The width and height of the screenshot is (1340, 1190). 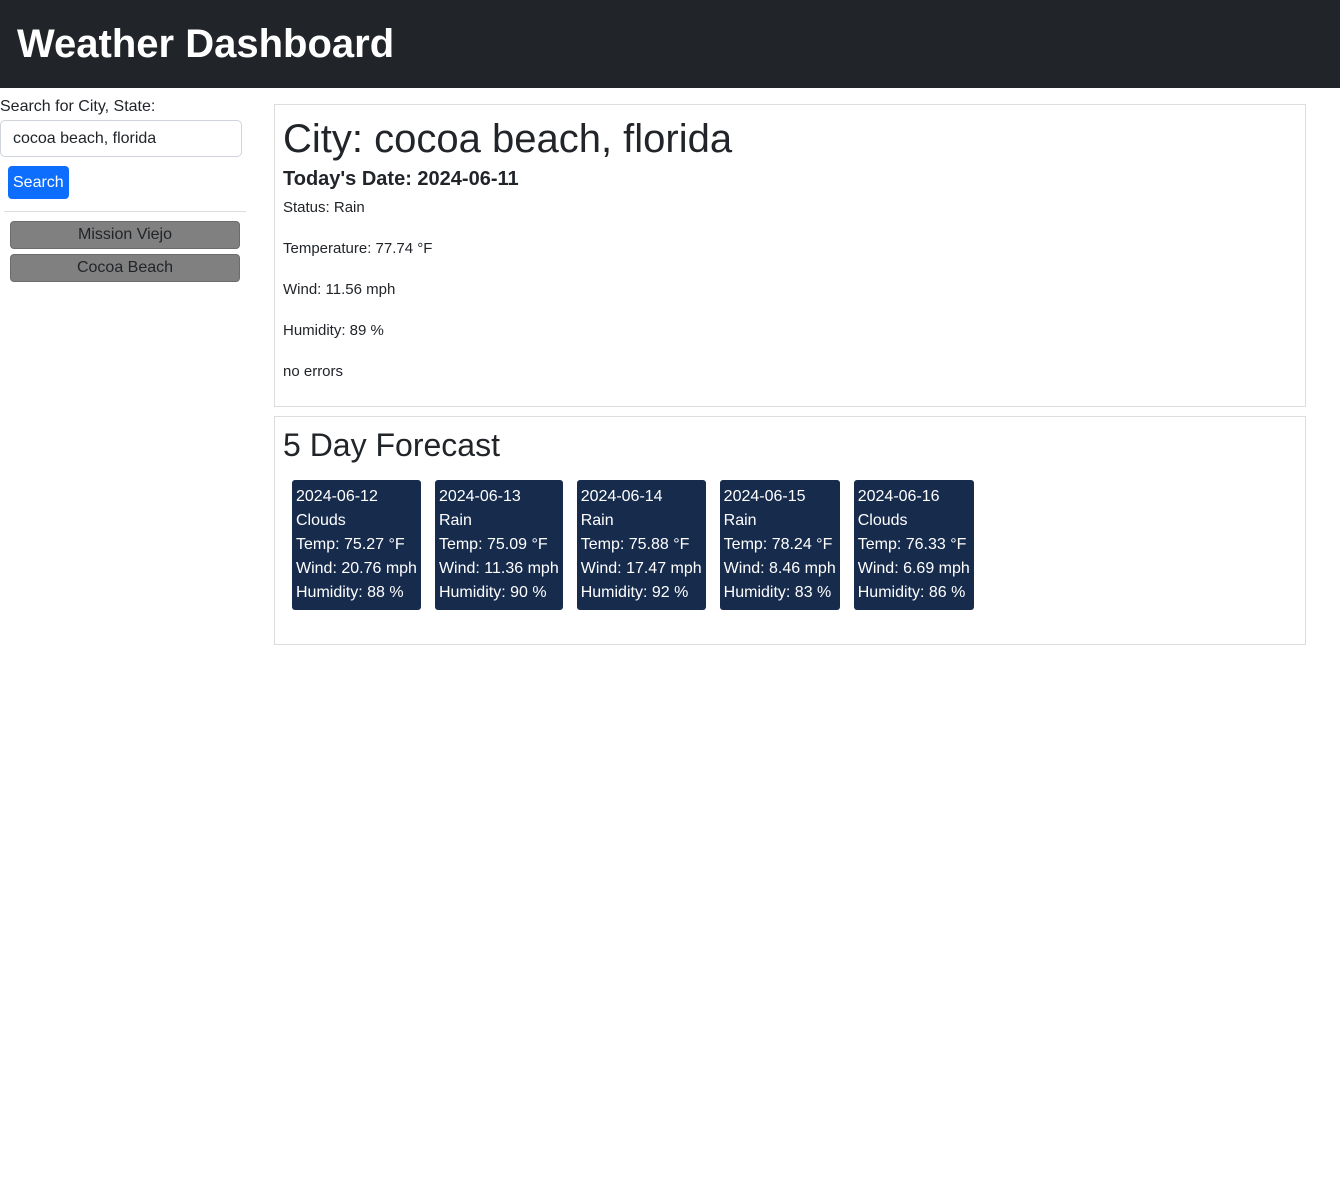 I want to click on city-title: City: cocoa beach, florida, so click(x=508, y=139).